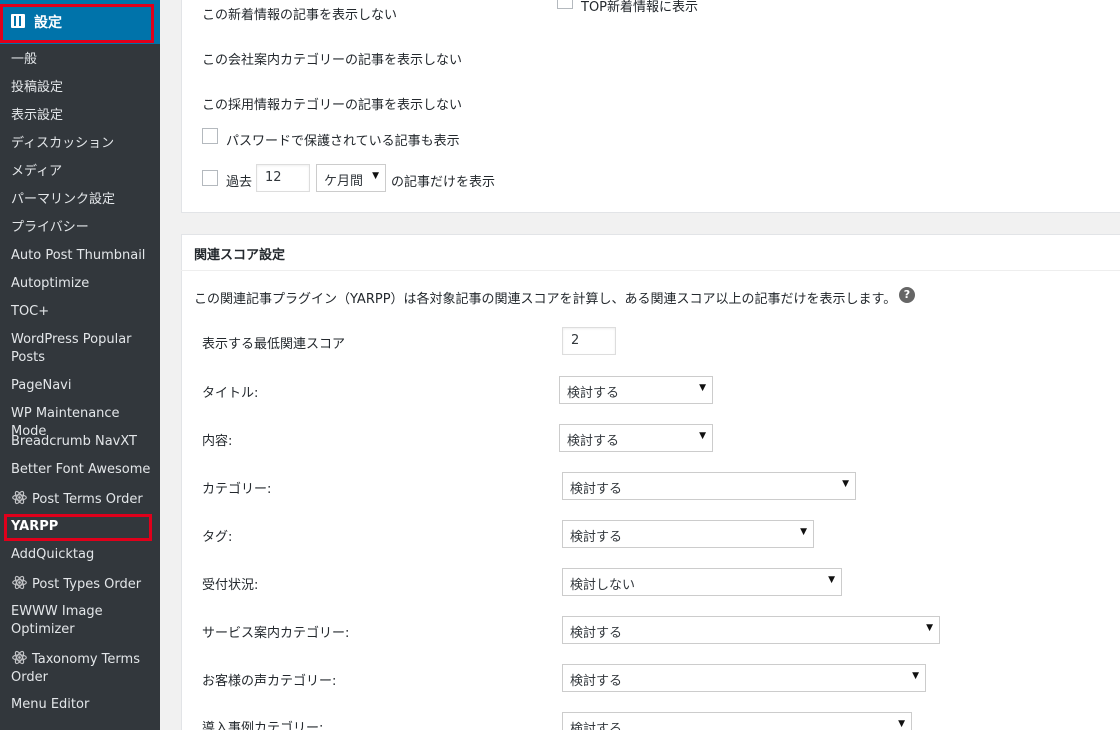 The height and width of the screenshot is (730, 1120). What do you see at coordinates (589, 341) in the screenshot?
I see `min-score-input: 2` at bounding box center [589, 341].